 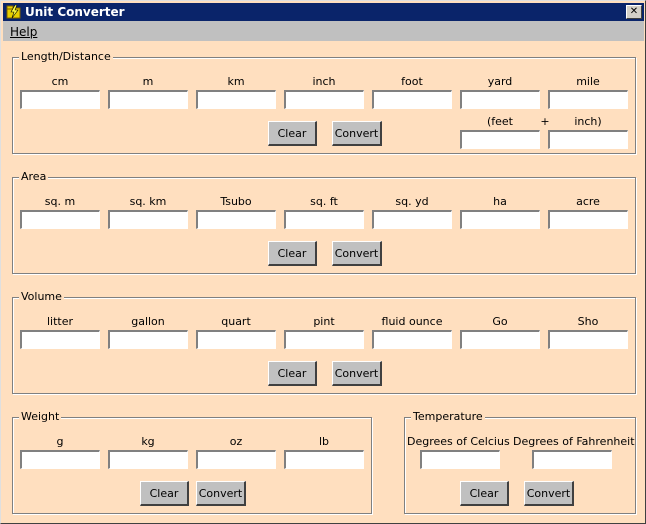 What do you see at coordinates (236, 441) in the screenshot?
I see `weight-unit-label: oz` at bounding box center [236, 441].